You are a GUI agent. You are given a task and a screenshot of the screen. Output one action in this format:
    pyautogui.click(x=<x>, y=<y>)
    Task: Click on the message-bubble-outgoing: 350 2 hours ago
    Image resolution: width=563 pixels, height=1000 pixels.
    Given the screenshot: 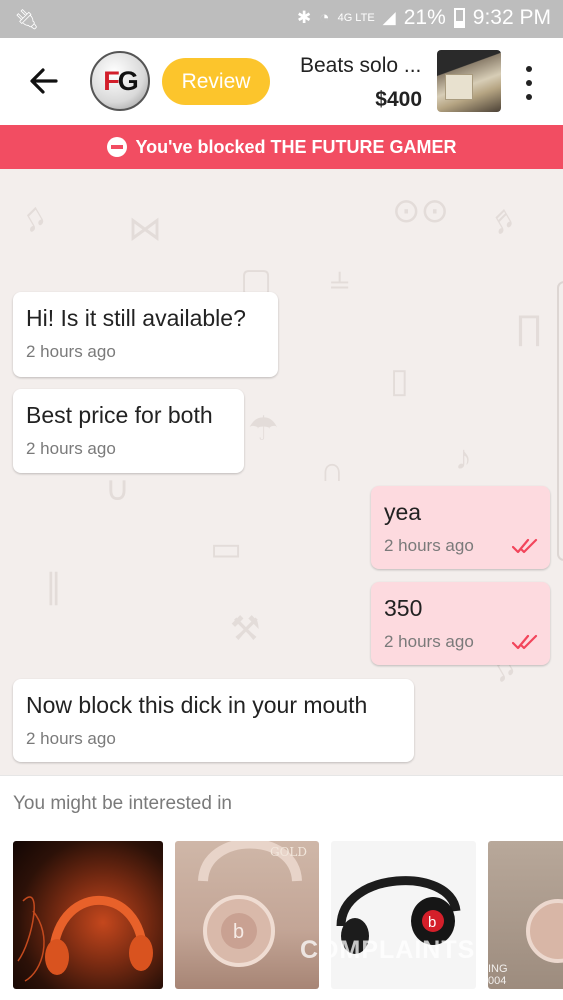 What is the action you would take?
    pyautogui.click(x=460, y=623)
    